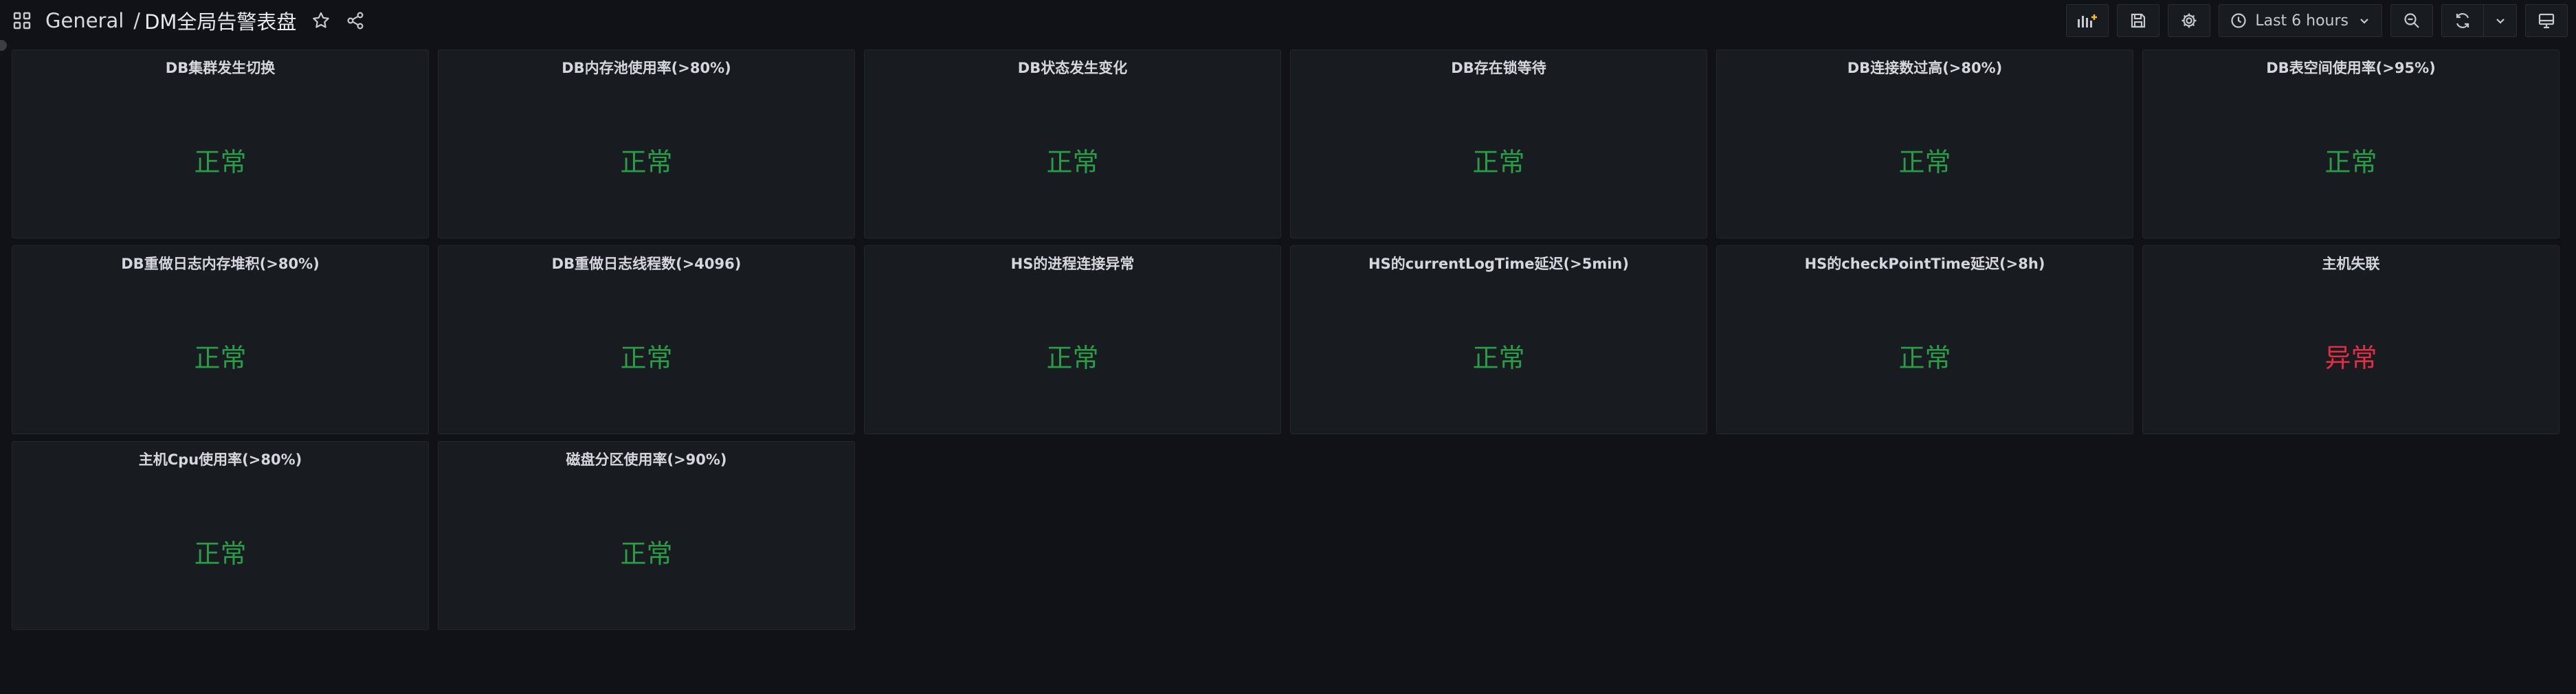  What do you see at coordinates (220, 21) in the screenshot?
I see `dashboard-title: DM全局告警表盘` at bounding box center [220, 21].